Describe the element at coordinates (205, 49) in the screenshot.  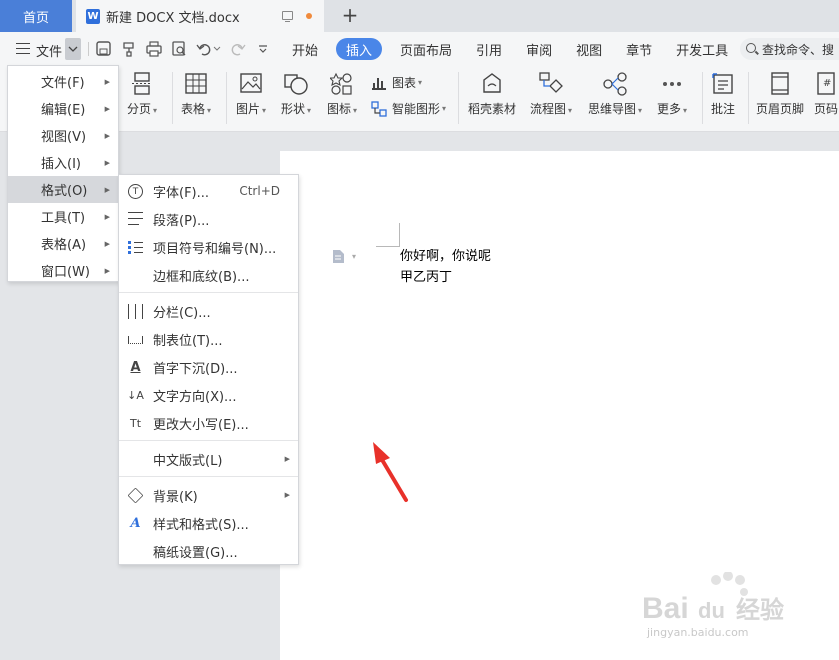
I see `undo-icon` at that location.